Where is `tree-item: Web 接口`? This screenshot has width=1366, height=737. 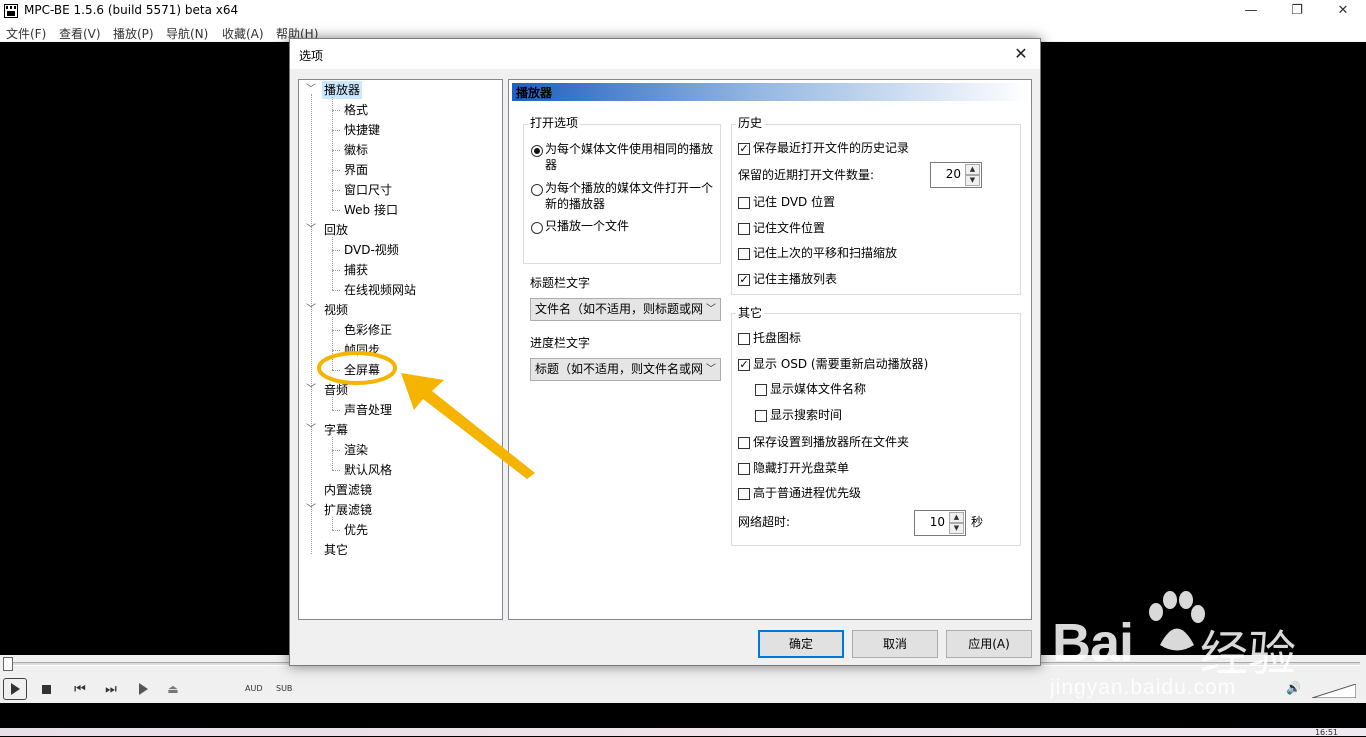
tree-item: Web 接口 is located at coordinates (371, 210).